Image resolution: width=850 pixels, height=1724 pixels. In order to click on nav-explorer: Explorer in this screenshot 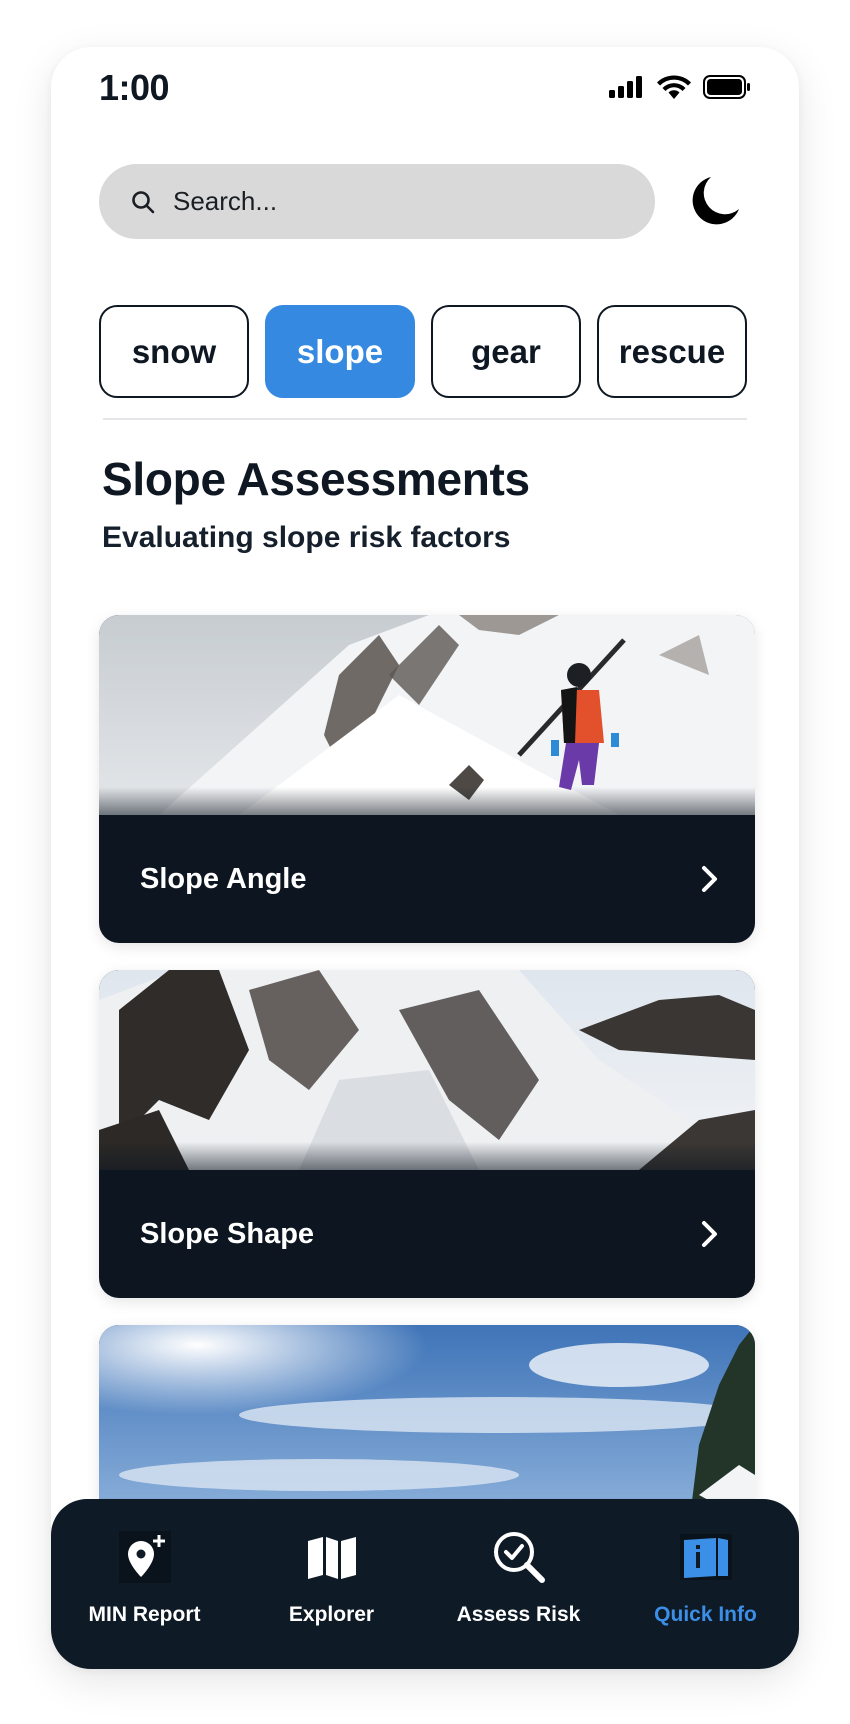, I will do `click(331, 1584)`.